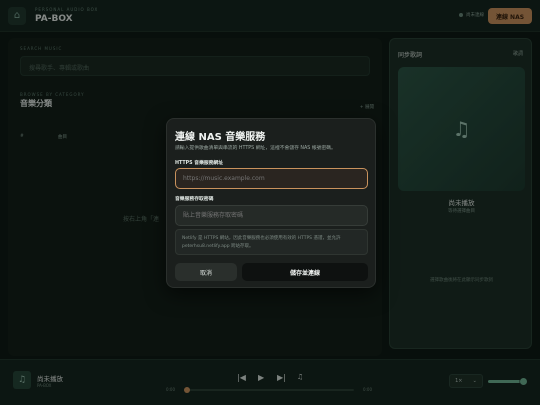  What do you see at coordinates (194, 199) in the screenshot?
I see `code-label: 音樂服務存取密碼` at bounding box center [194, 199].